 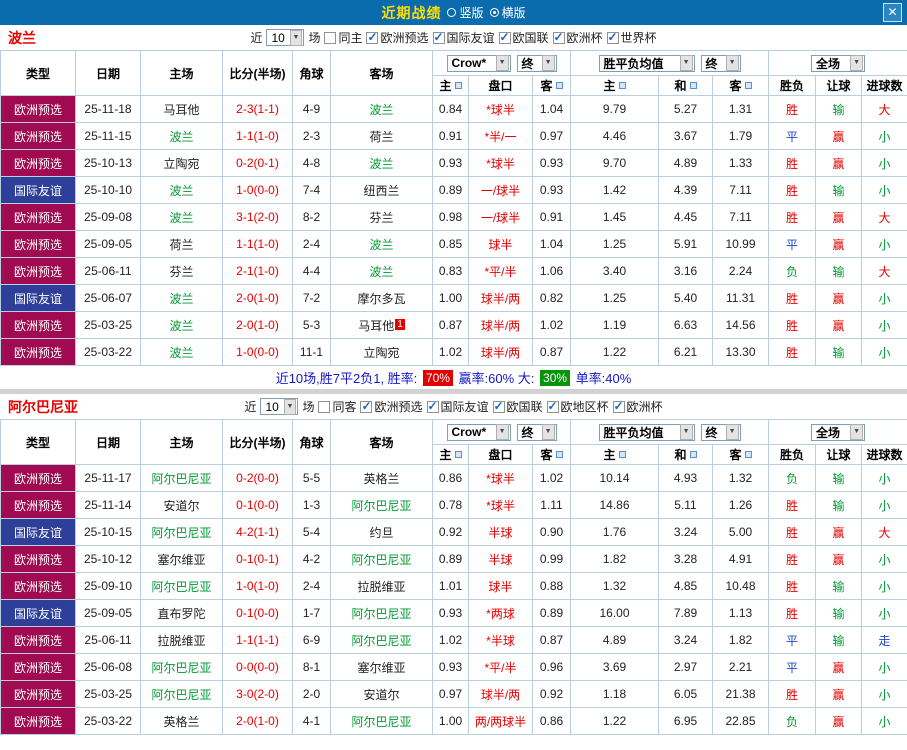 I want to click on close-button: ✕, so click(x=892, y=12).